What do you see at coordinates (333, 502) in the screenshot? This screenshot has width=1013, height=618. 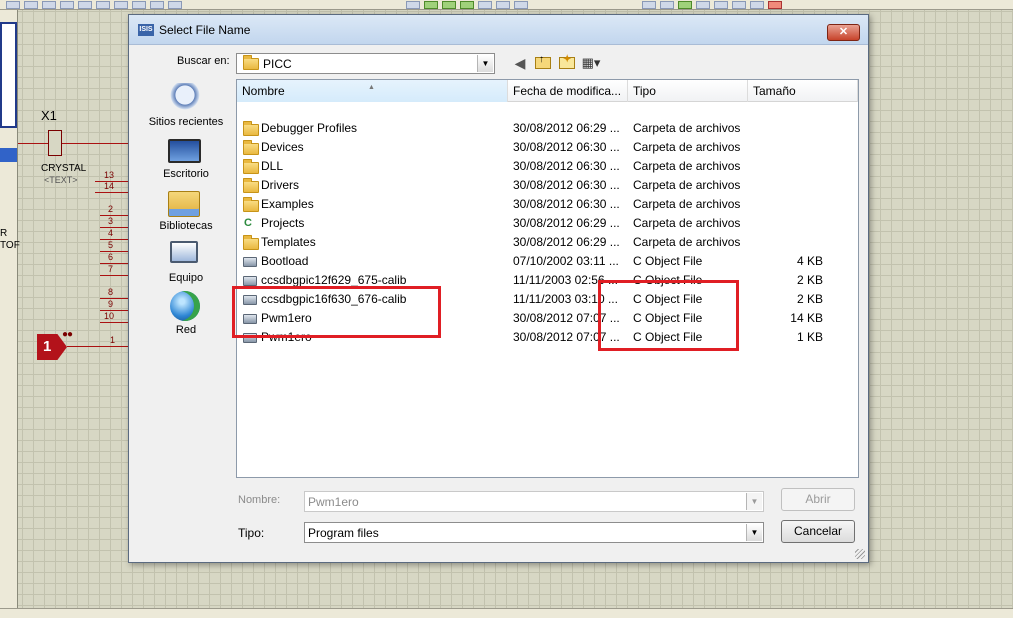 I see `filename-value: Pwm1ero` at bounding box center [333, 502].